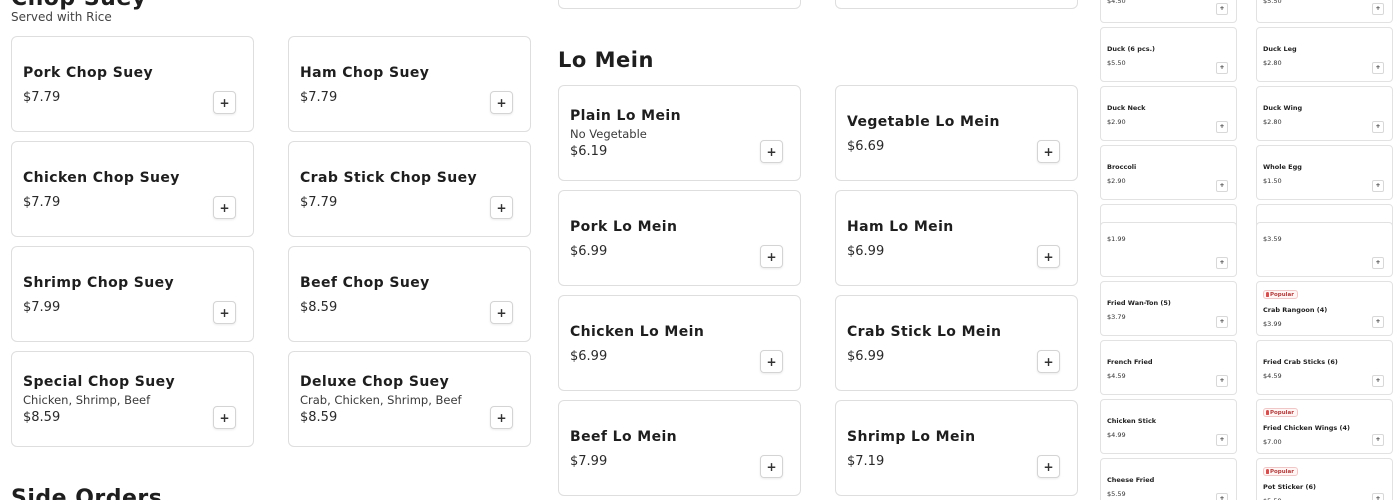  I want to click on menu-card-chicken-lo-mein: Chicken Lo Mein $6.99 +, so click(679, 343).